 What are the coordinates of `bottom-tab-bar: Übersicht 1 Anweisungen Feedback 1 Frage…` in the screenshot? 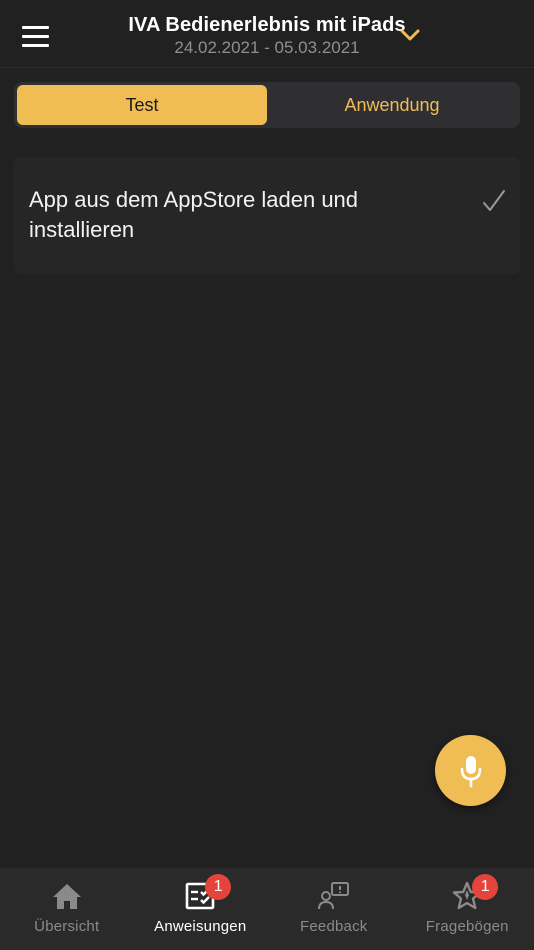 It's located at (267, 909).